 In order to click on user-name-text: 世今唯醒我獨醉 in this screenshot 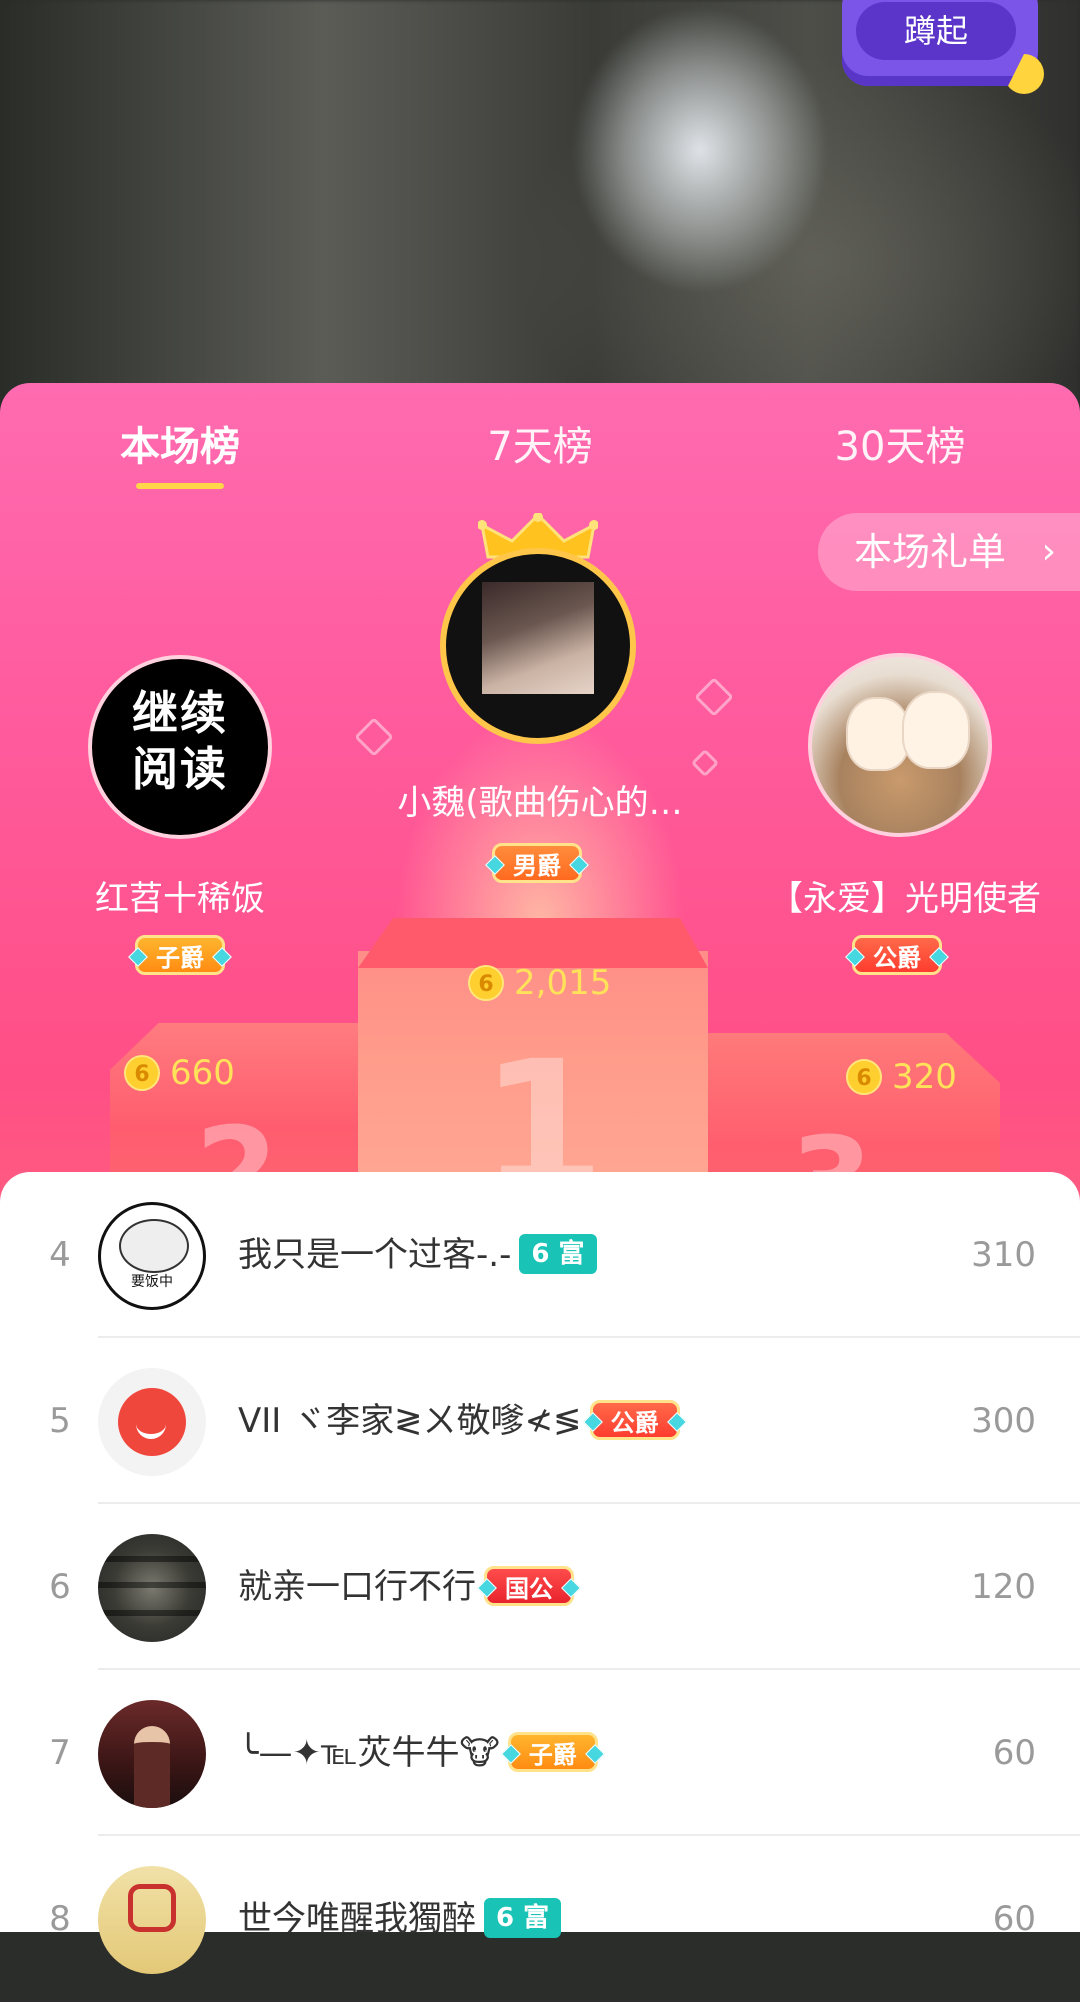, I will do `click(357, 1919)`.